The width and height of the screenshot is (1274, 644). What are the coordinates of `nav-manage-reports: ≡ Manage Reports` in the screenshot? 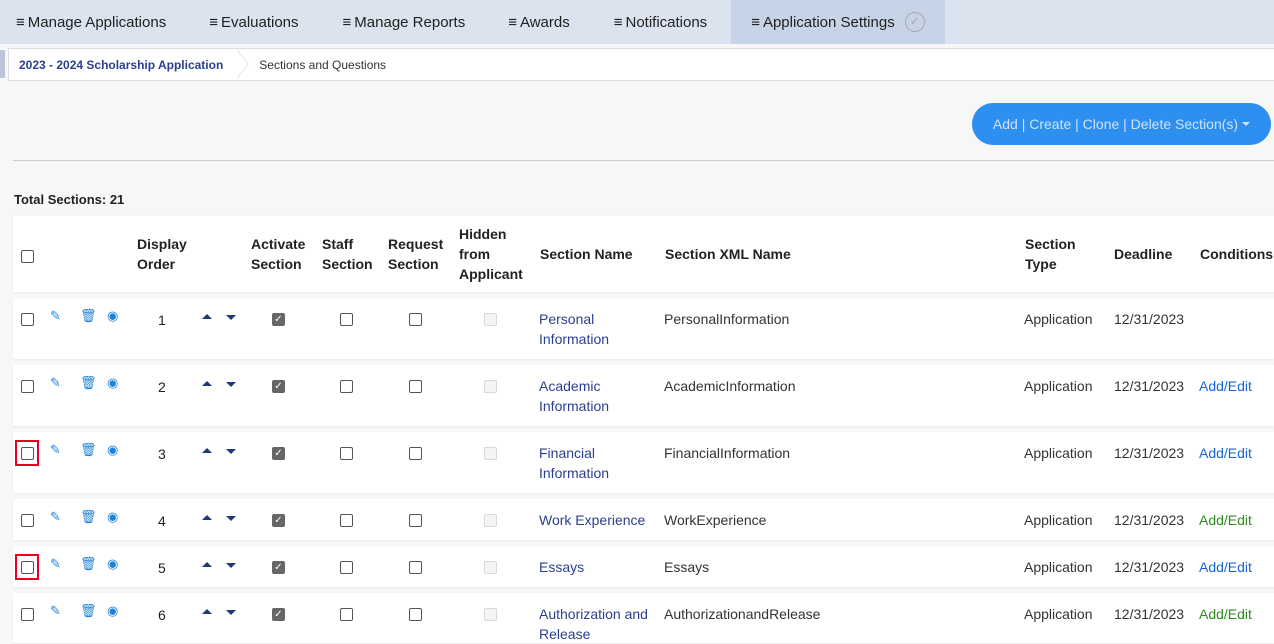 It's located at (382, 22).